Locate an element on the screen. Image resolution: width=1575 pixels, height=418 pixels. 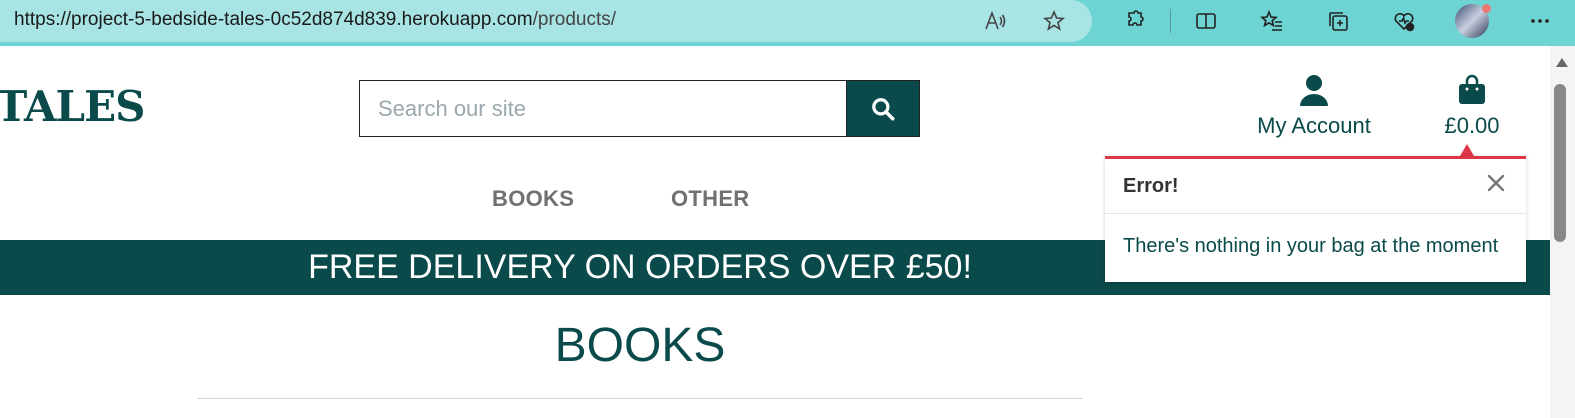
shopping-bag-icon is located at coordinates (1472, 89).